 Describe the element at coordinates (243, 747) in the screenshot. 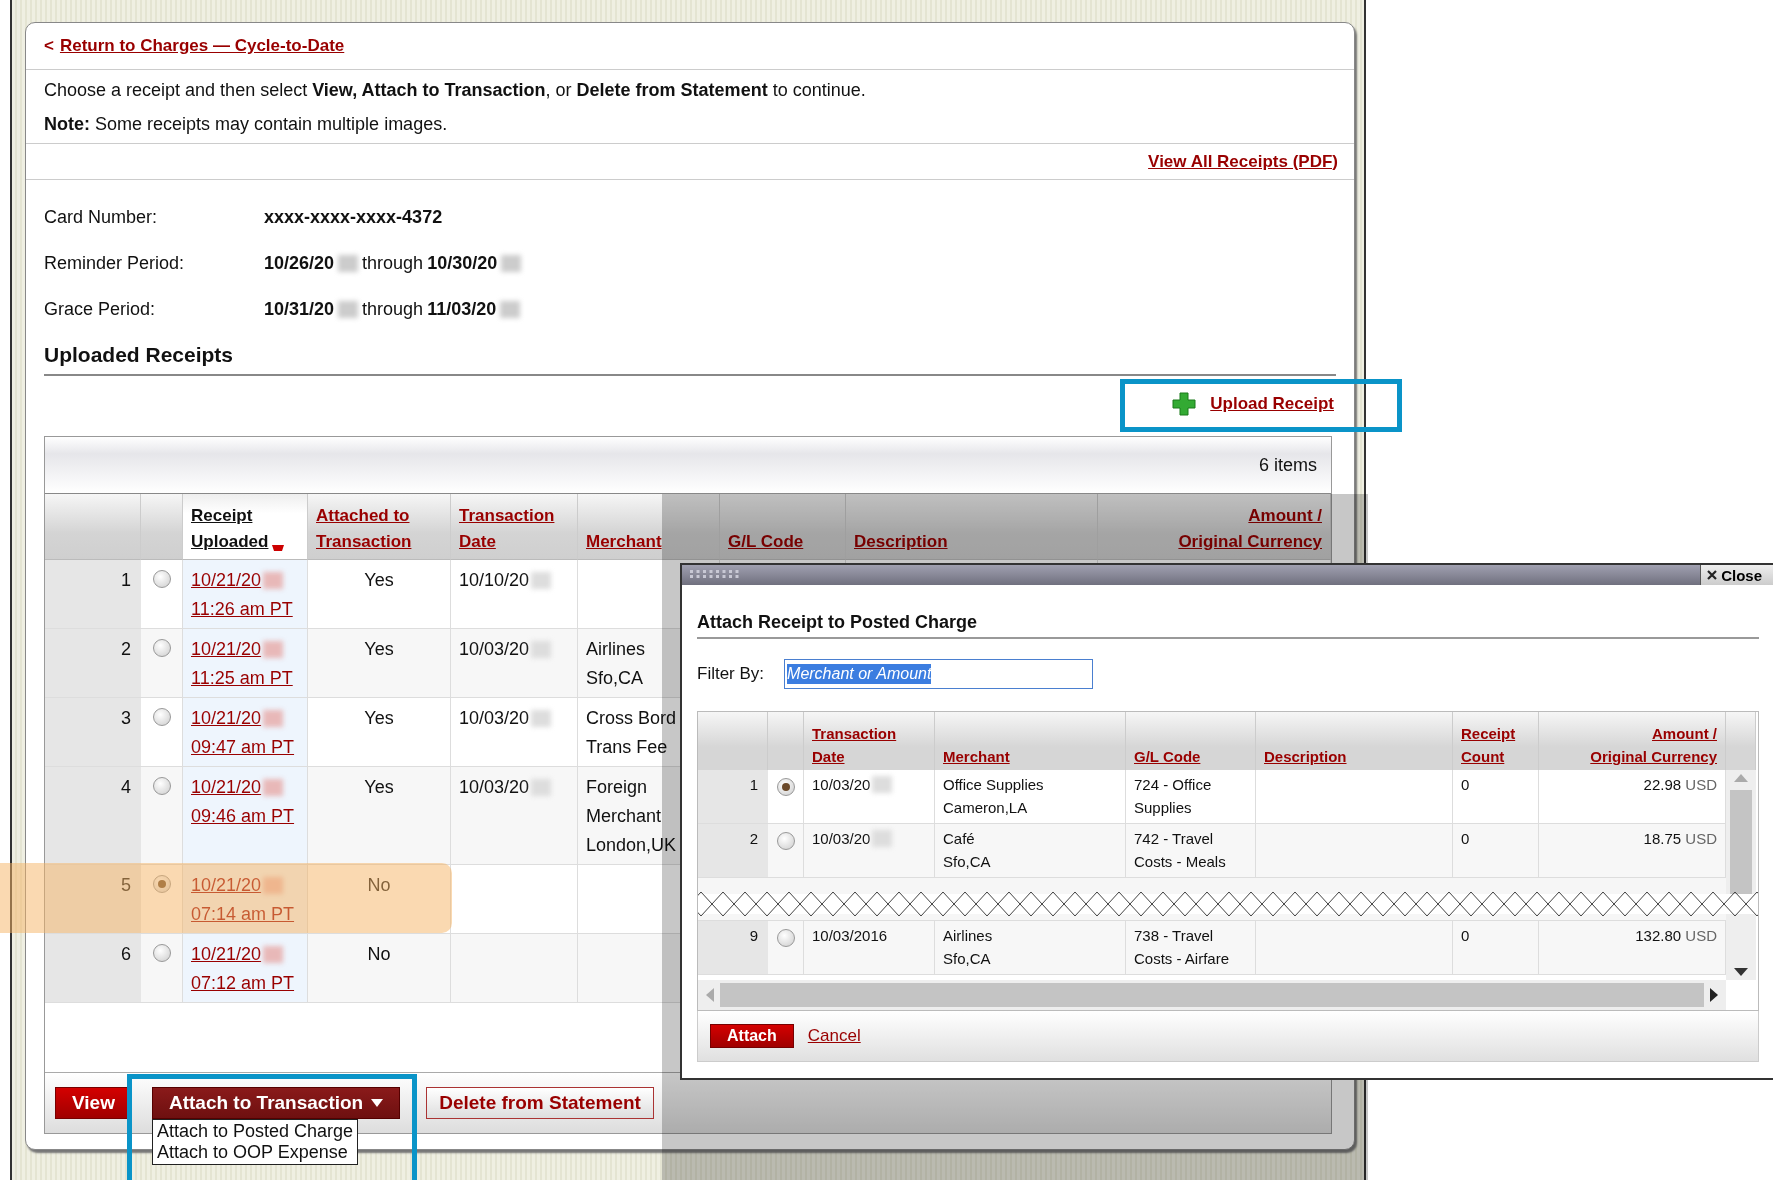

I see `receipt-time-link: 09:47 am PT` at that location.